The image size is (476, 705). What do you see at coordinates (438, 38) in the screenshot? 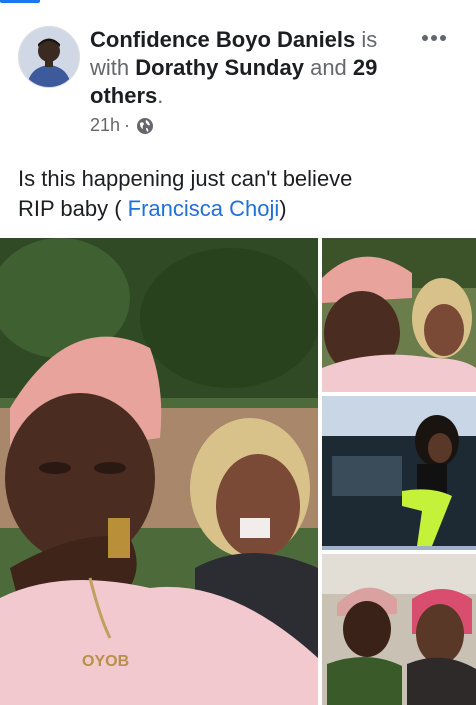
I see `more-options-button` at bounding box center [438, 38].